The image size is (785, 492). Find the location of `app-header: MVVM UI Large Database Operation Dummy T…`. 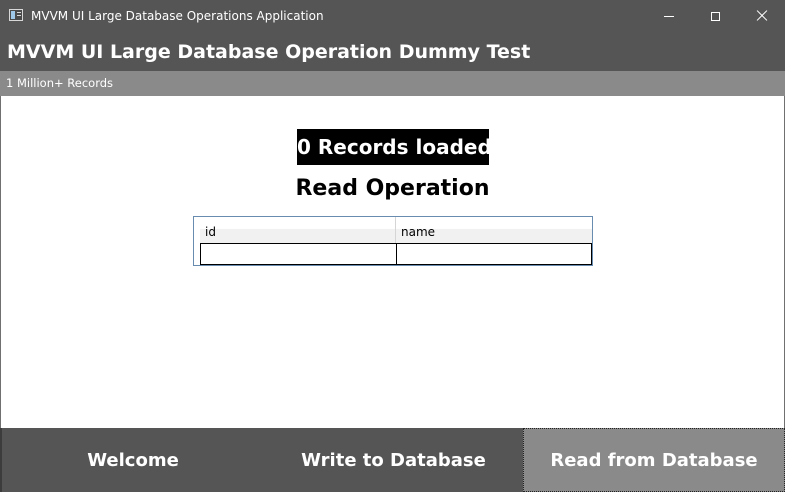

app-header: MVVM UI Large Database Operation Dummy T… is located at coordinates (392, 51).